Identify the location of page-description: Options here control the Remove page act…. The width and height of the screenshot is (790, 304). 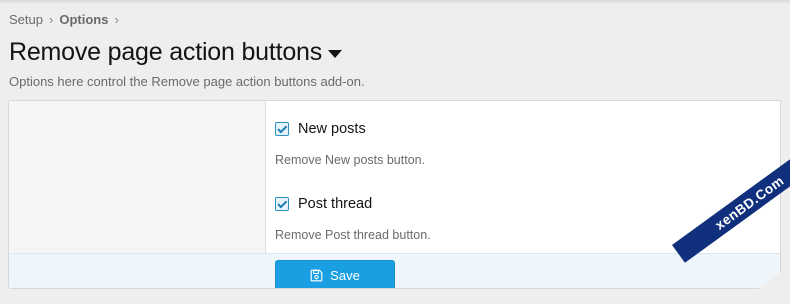
(187, 81).